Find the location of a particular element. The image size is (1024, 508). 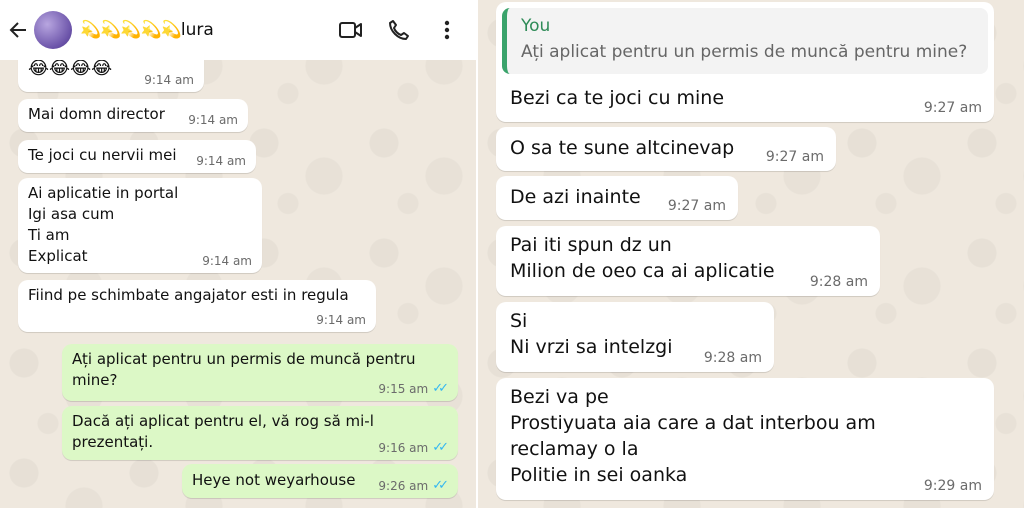

contact-emoji: 💫💫💫💫💫 is located at coordinates (131, 30).